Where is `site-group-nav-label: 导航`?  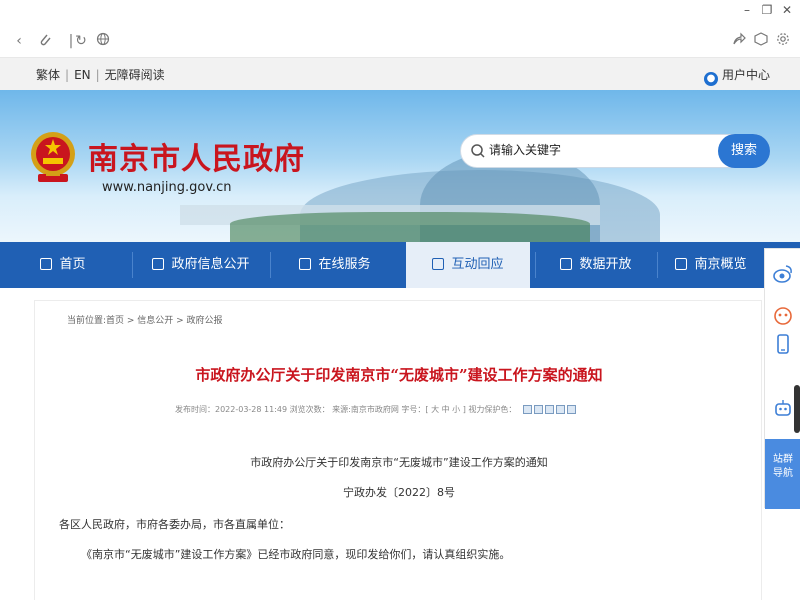 site-group-nav-label: 导航 is located at coordinates (783, 473).